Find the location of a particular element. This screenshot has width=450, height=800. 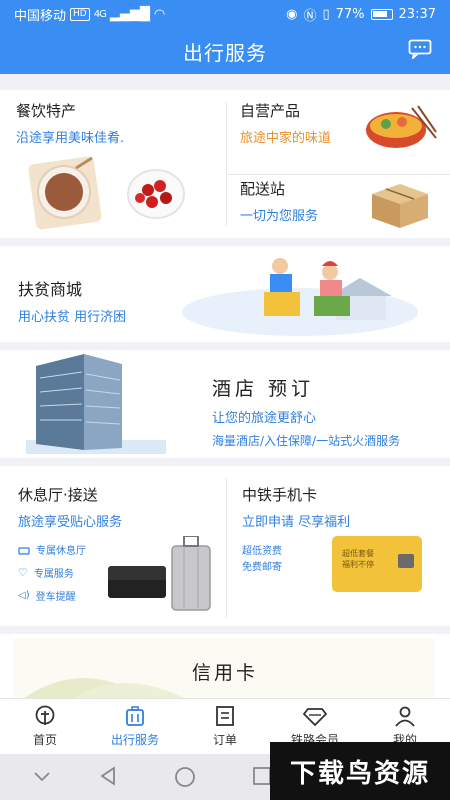

delivery-card: 配送站 一切为您服务 is located at coordinates (279, 201).